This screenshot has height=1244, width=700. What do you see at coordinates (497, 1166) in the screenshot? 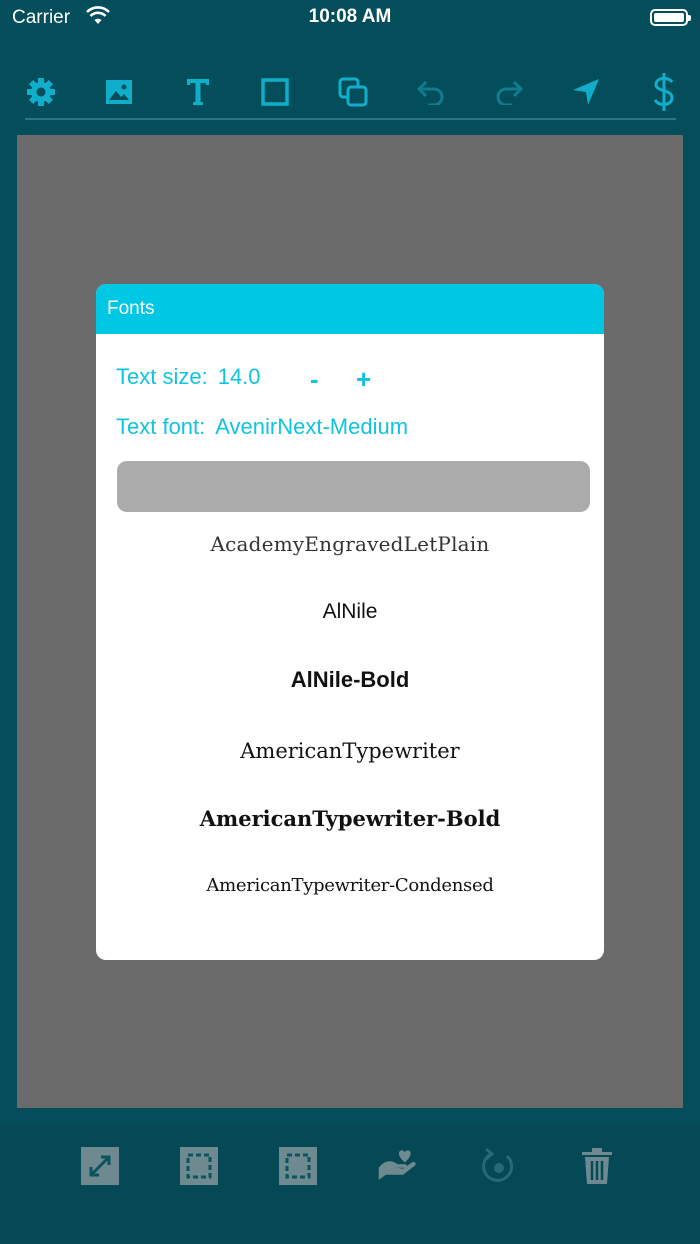
I see `rotate-icon` at bounding box center [497, 1166].